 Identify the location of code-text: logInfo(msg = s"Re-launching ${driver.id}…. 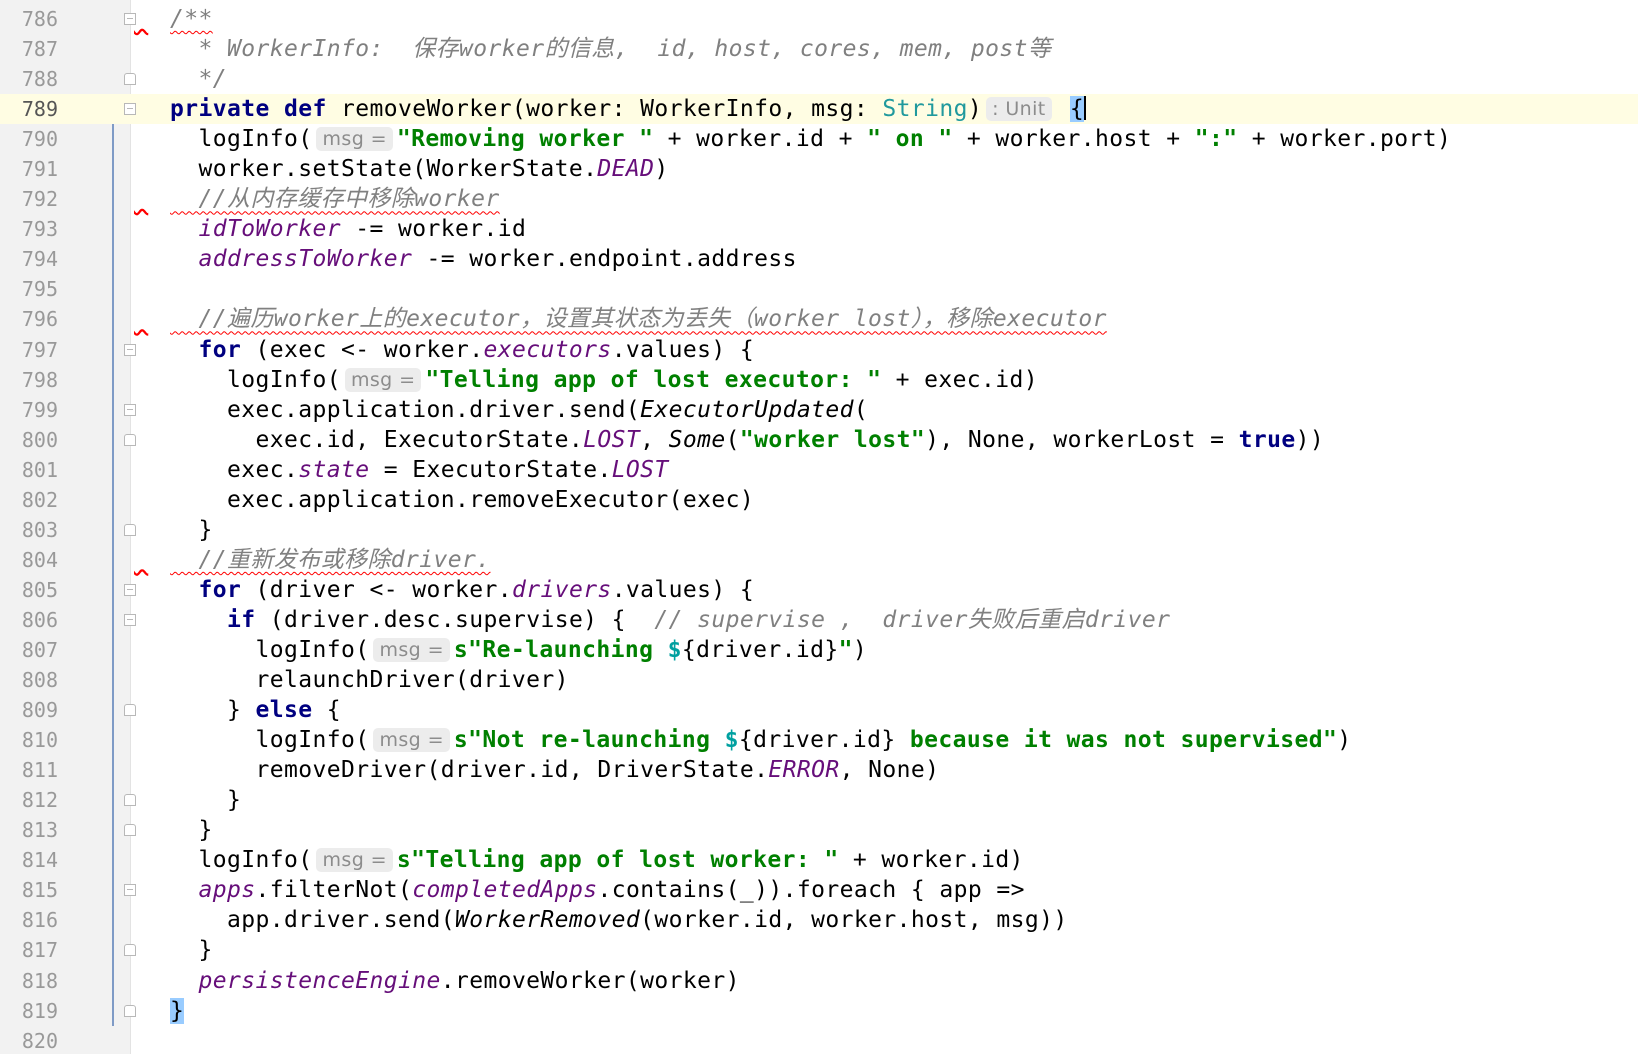
(518, 650).